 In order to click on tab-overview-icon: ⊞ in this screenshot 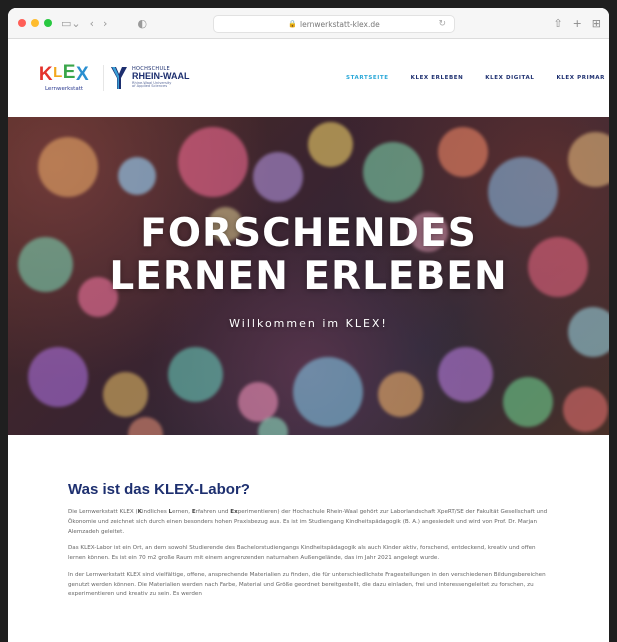, I will do `click(596, 23)`.